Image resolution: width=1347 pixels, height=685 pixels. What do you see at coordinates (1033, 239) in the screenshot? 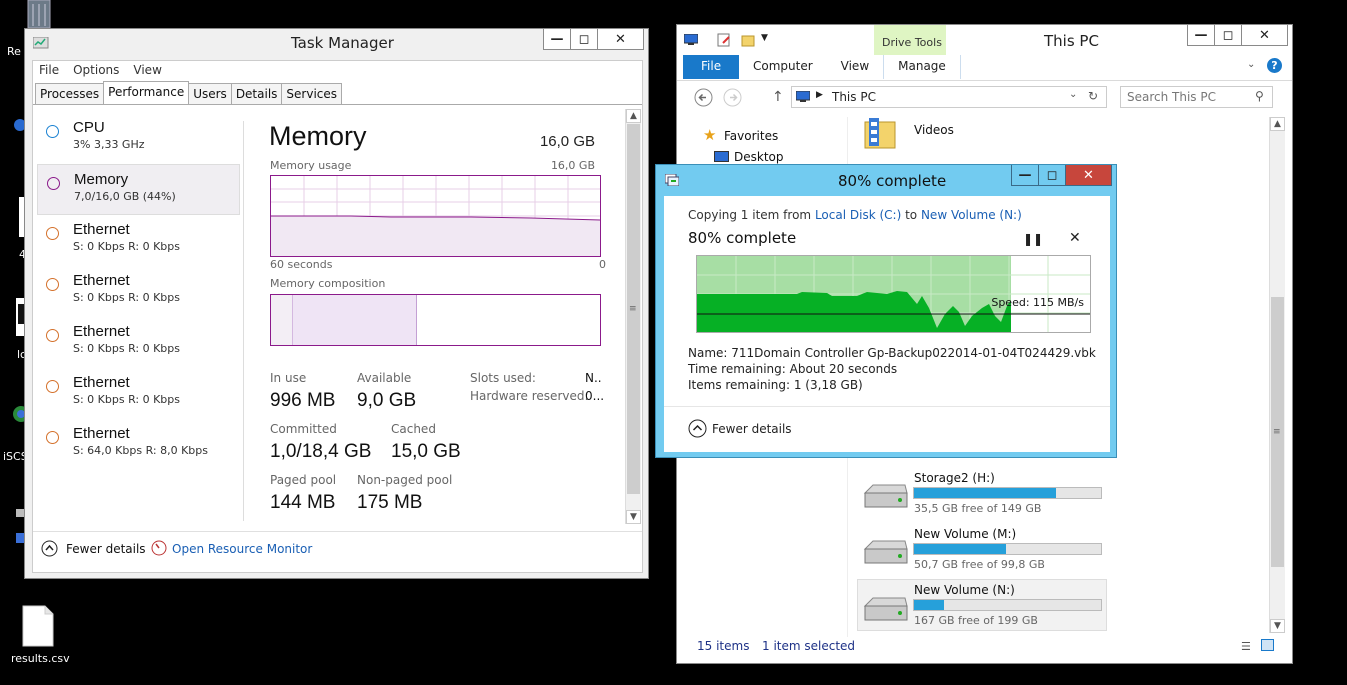
I see `pause-icon: ❚❚` at bounding box center [1033, 239].